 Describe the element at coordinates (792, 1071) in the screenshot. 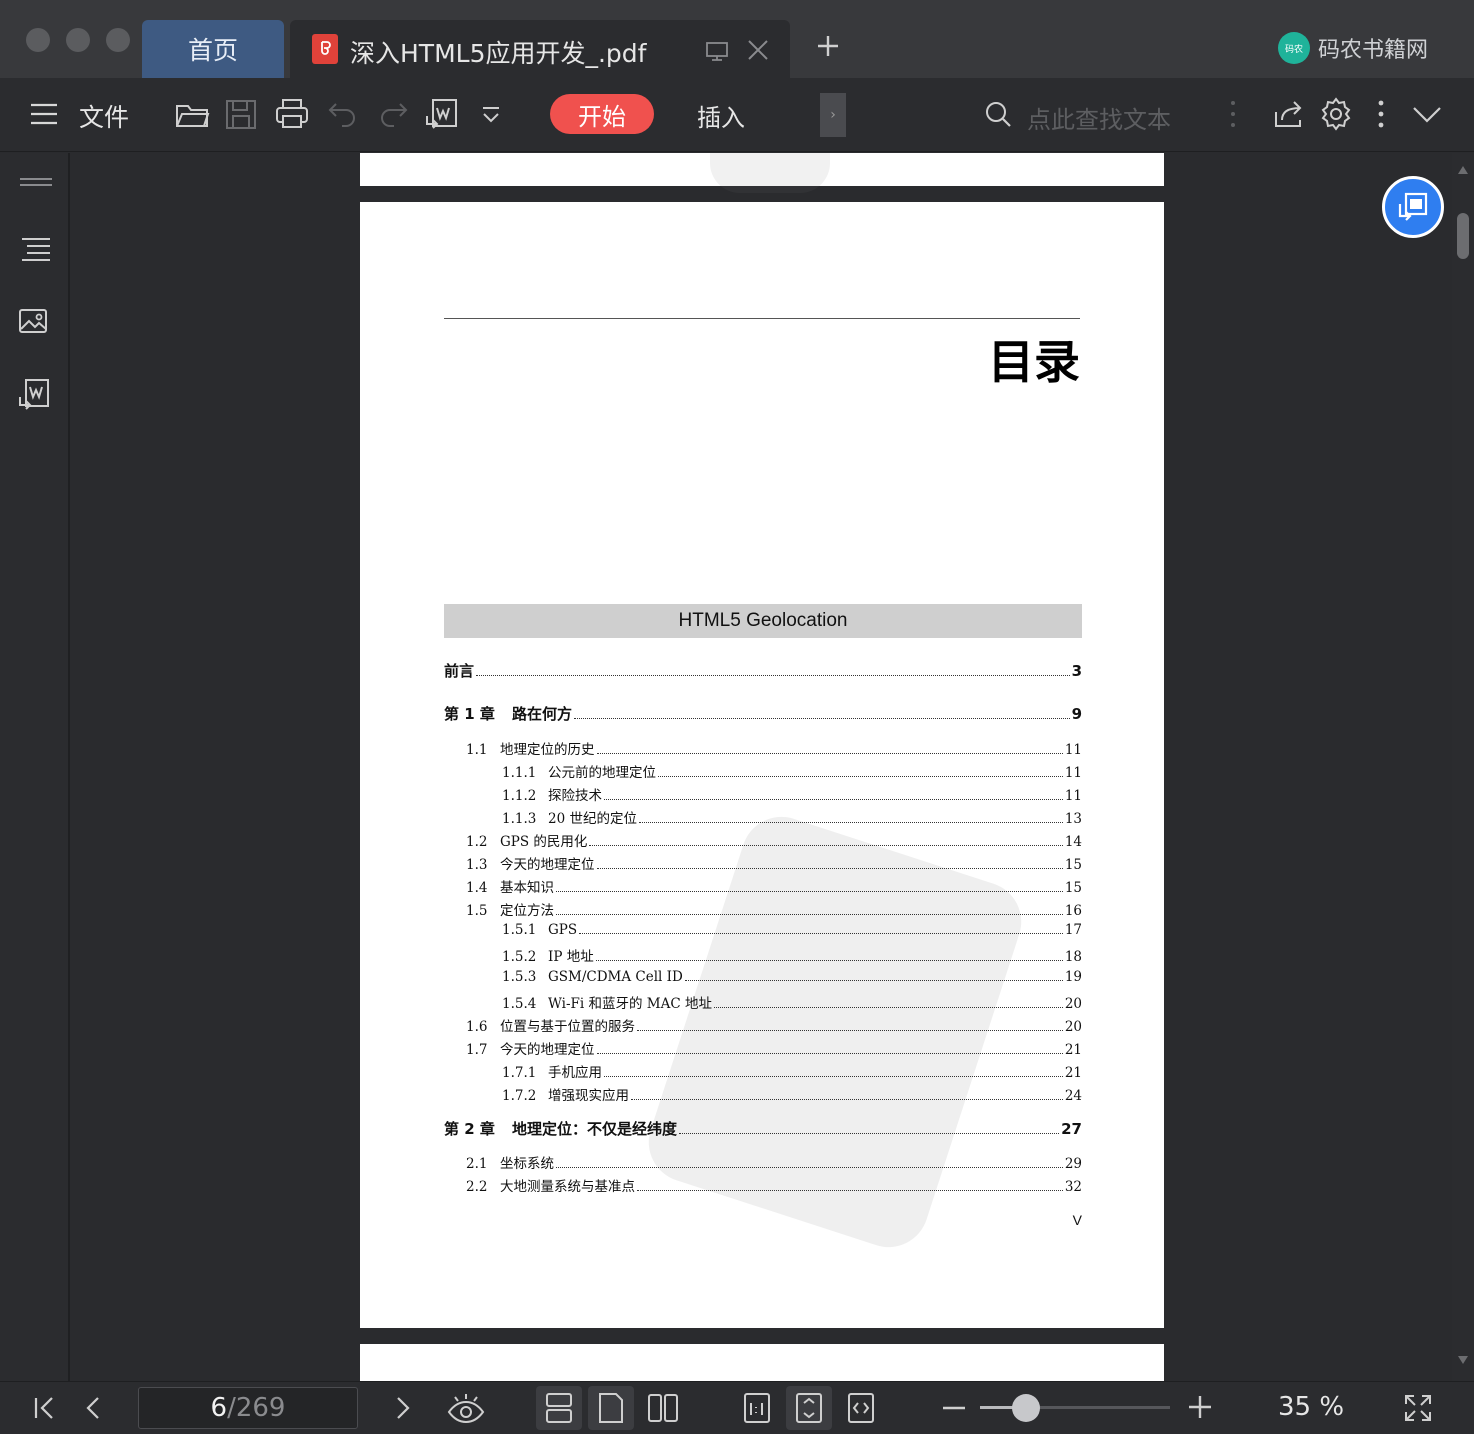

I see `toc-section-row: 1.7.1 手机应用 21` at that location.